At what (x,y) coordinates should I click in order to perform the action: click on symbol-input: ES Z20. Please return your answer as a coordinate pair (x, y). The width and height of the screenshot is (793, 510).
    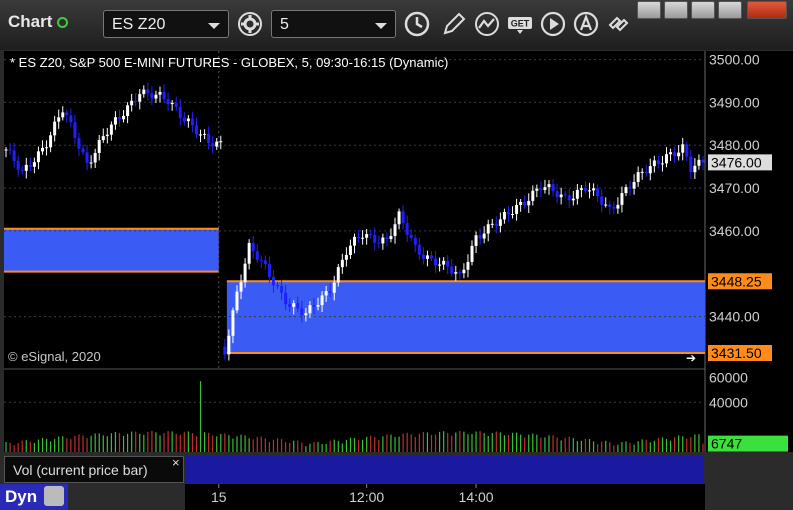
    Looking at the image, I should click on (166, 24).